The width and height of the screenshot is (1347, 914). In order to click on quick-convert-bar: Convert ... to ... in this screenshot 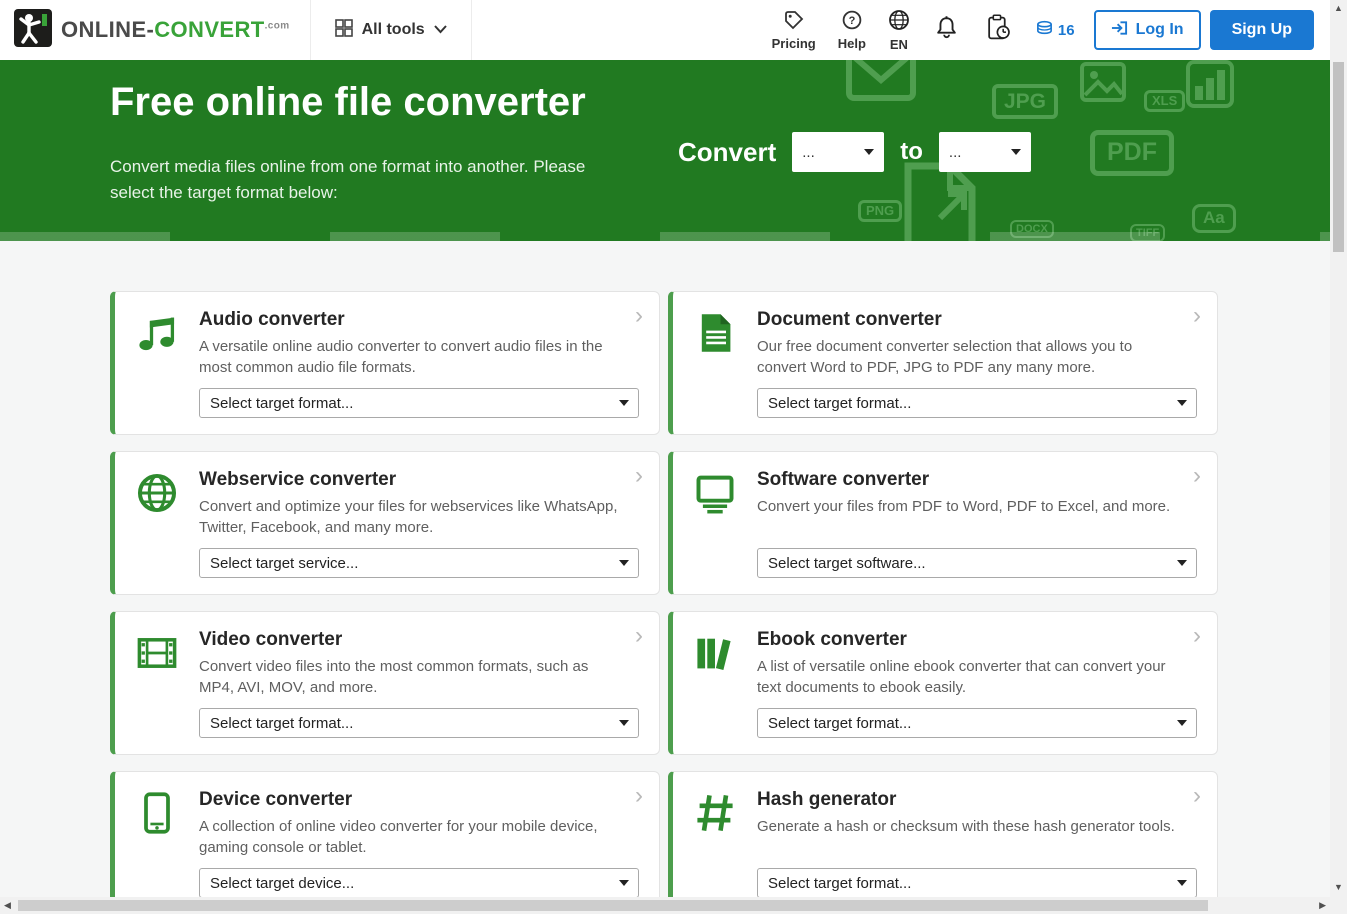, I will do `click(854, 152)`.